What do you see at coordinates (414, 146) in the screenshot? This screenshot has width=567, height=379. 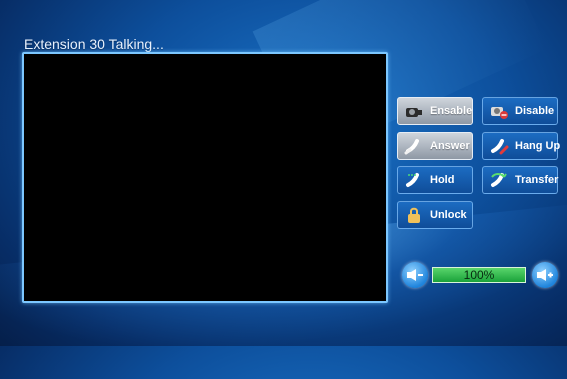 I see `phone-icon` at bounding box center [414, 146].